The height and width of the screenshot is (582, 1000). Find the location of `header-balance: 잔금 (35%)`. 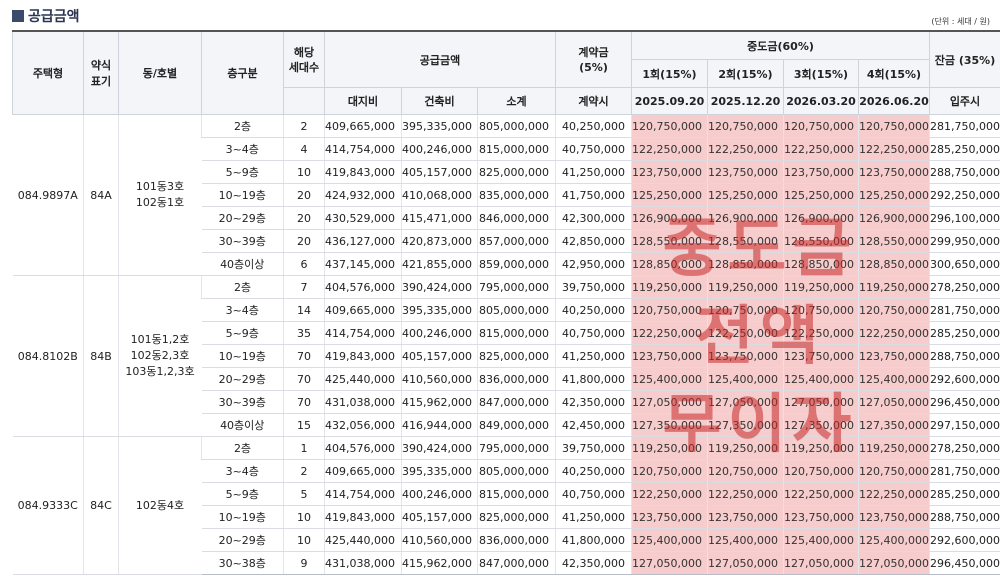

header-balance: 잔금 (35%) is located at coordinates (964, 59).